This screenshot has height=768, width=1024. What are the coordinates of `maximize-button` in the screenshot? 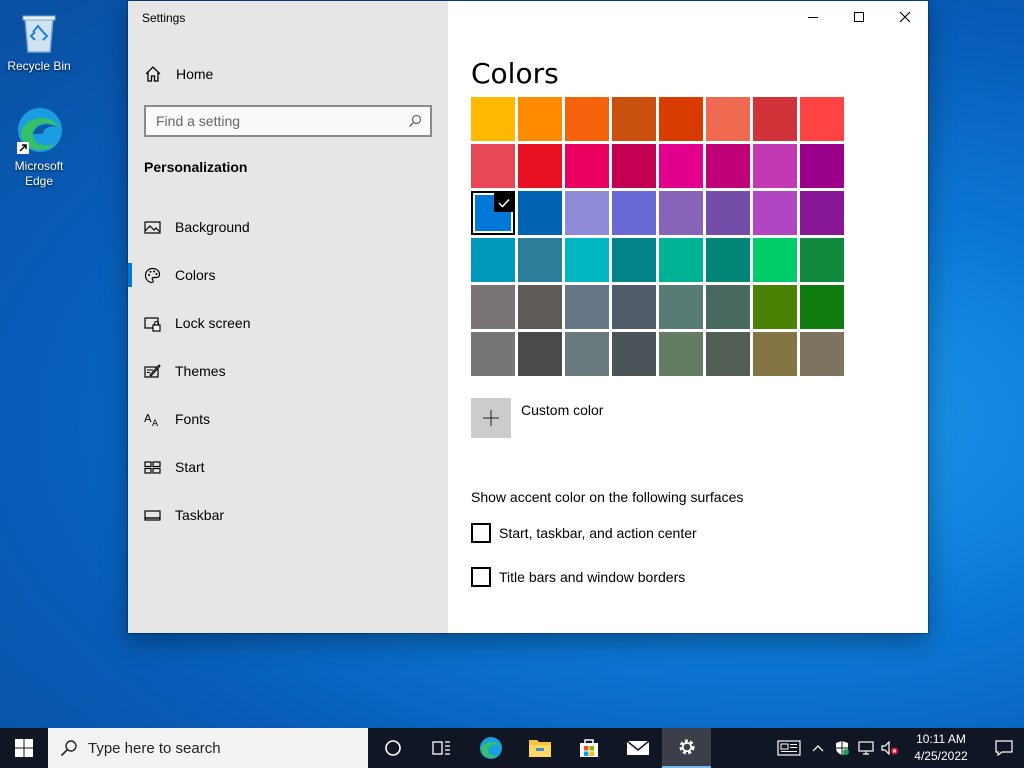 It's located at (859, 17).